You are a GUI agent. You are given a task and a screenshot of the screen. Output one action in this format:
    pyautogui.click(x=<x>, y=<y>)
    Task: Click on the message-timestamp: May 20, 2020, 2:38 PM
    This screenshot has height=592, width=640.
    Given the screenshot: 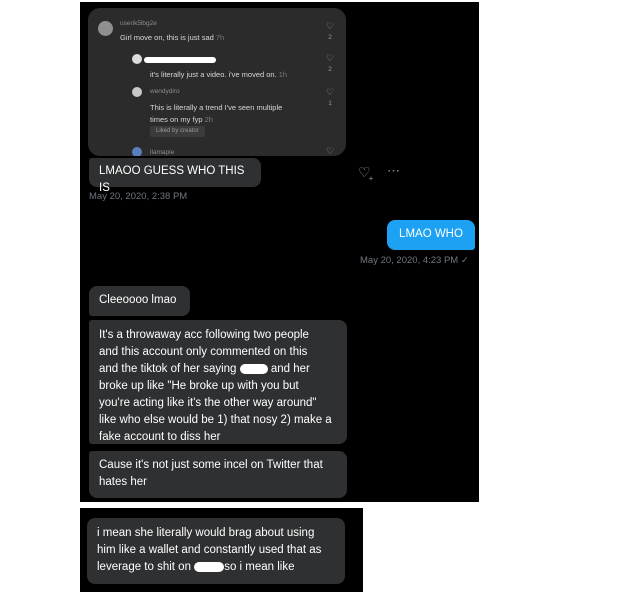 What is the action you would take?
    pyautogui.click(x=138, y=196)
    